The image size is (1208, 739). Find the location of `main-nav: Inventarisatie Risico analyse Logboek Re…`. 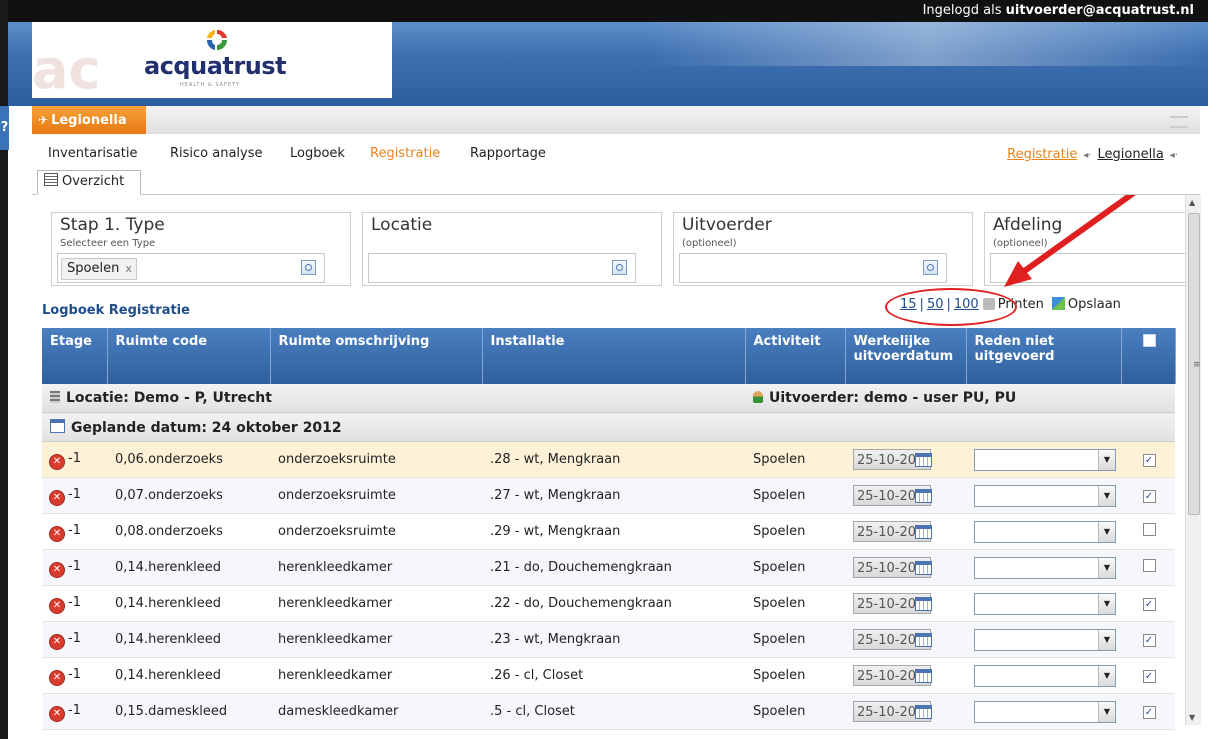

main-nav: Inventarisatie Risico analyse Logboek Re… is located at coordinates (616, 151).